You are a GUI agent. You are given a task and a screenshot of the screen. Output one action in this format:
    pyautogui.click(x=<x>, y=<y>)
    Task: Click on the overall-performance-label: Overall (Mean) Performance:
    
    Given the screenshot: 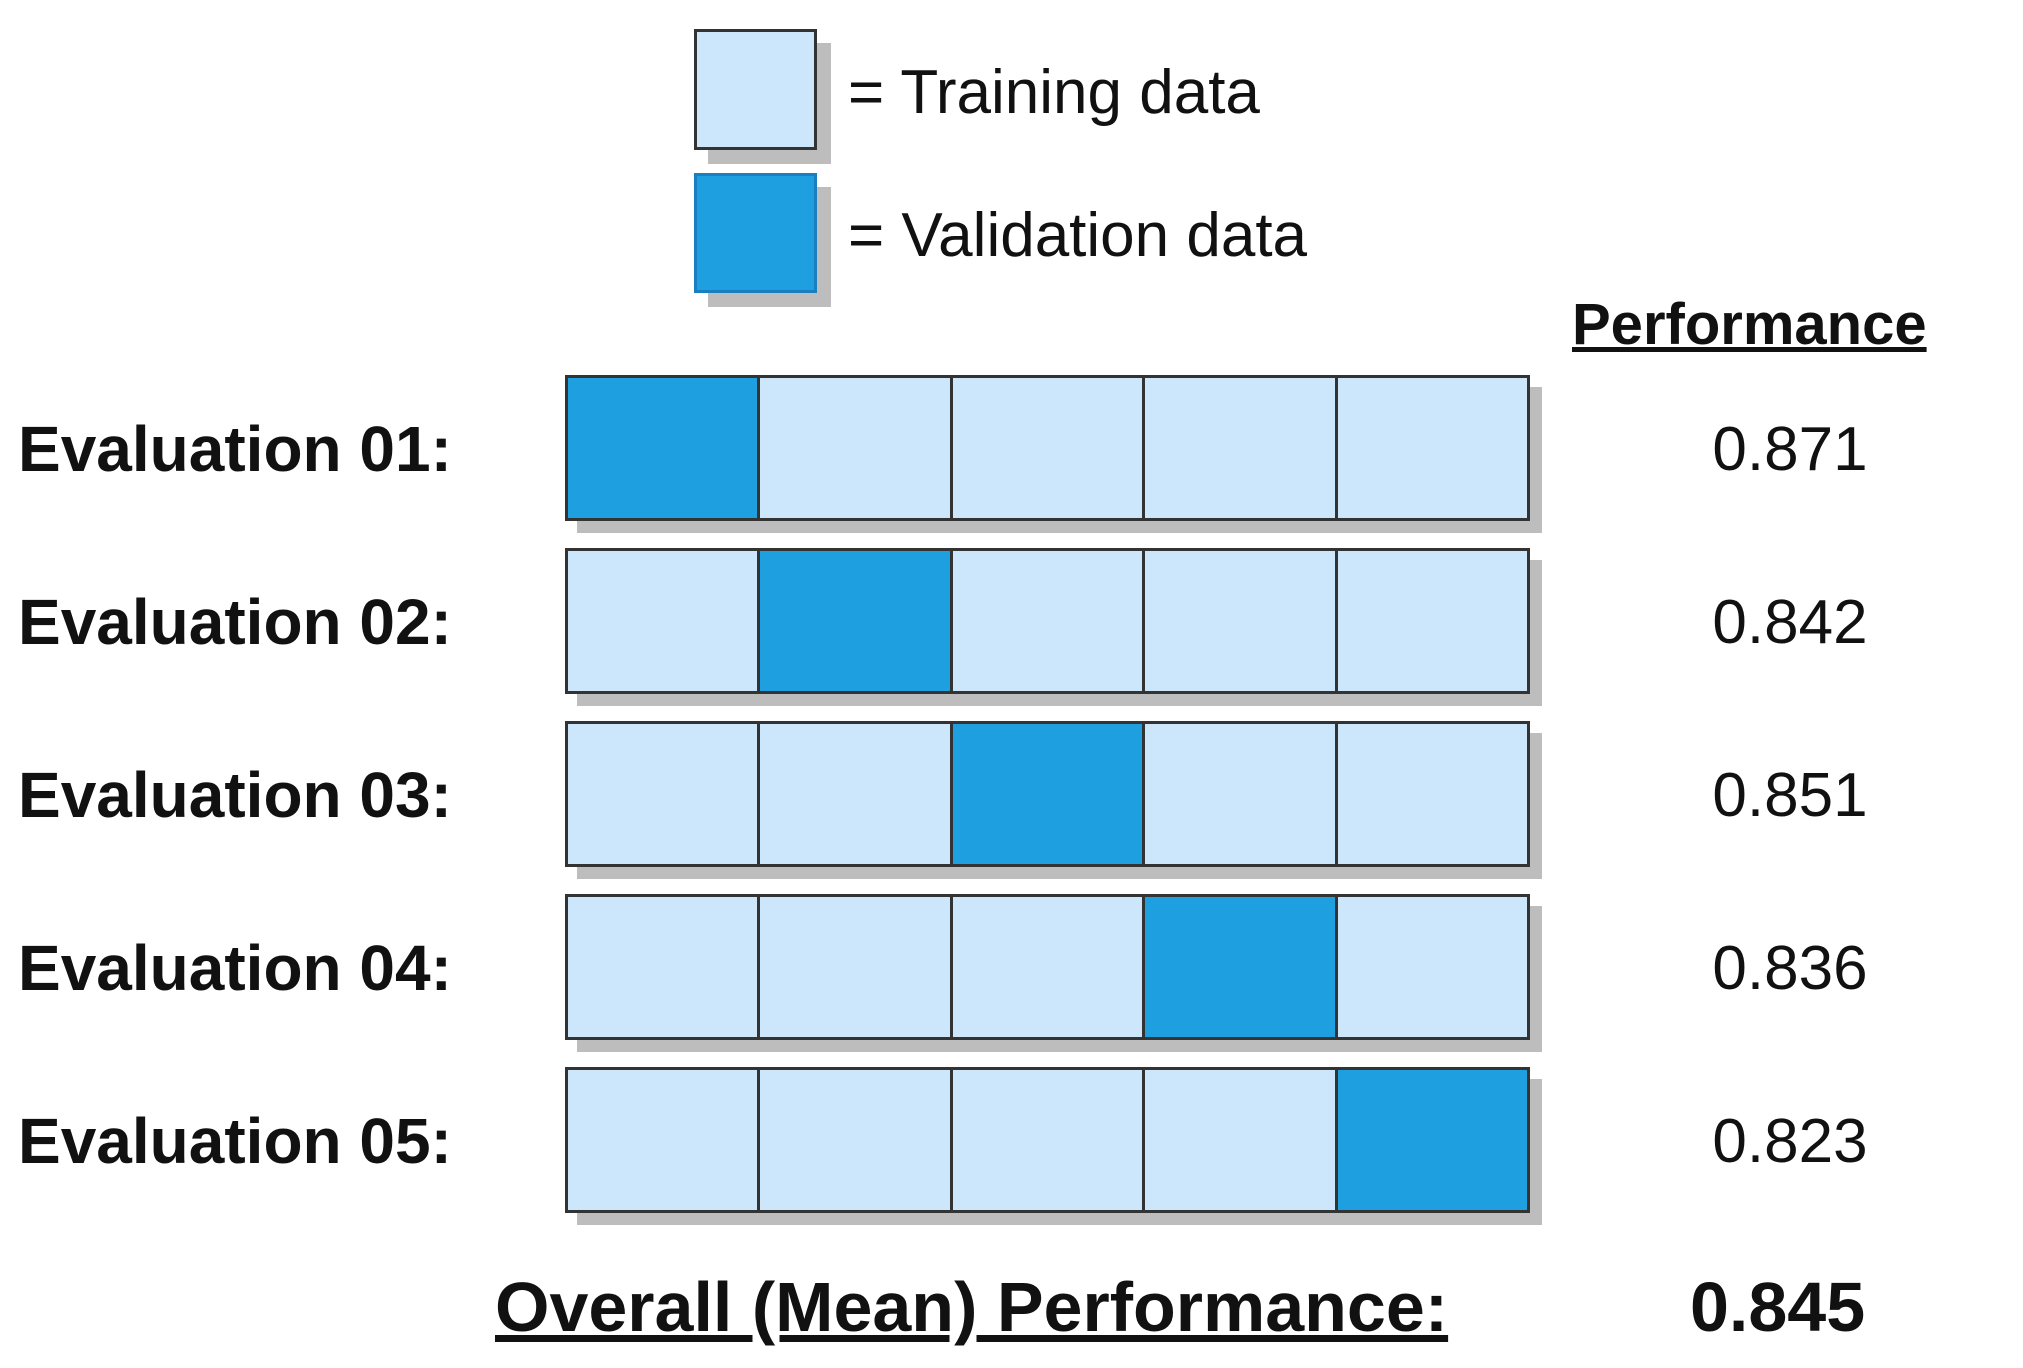 What is the action you would take?
    pyautogui.click(x=972, y=1307)
    